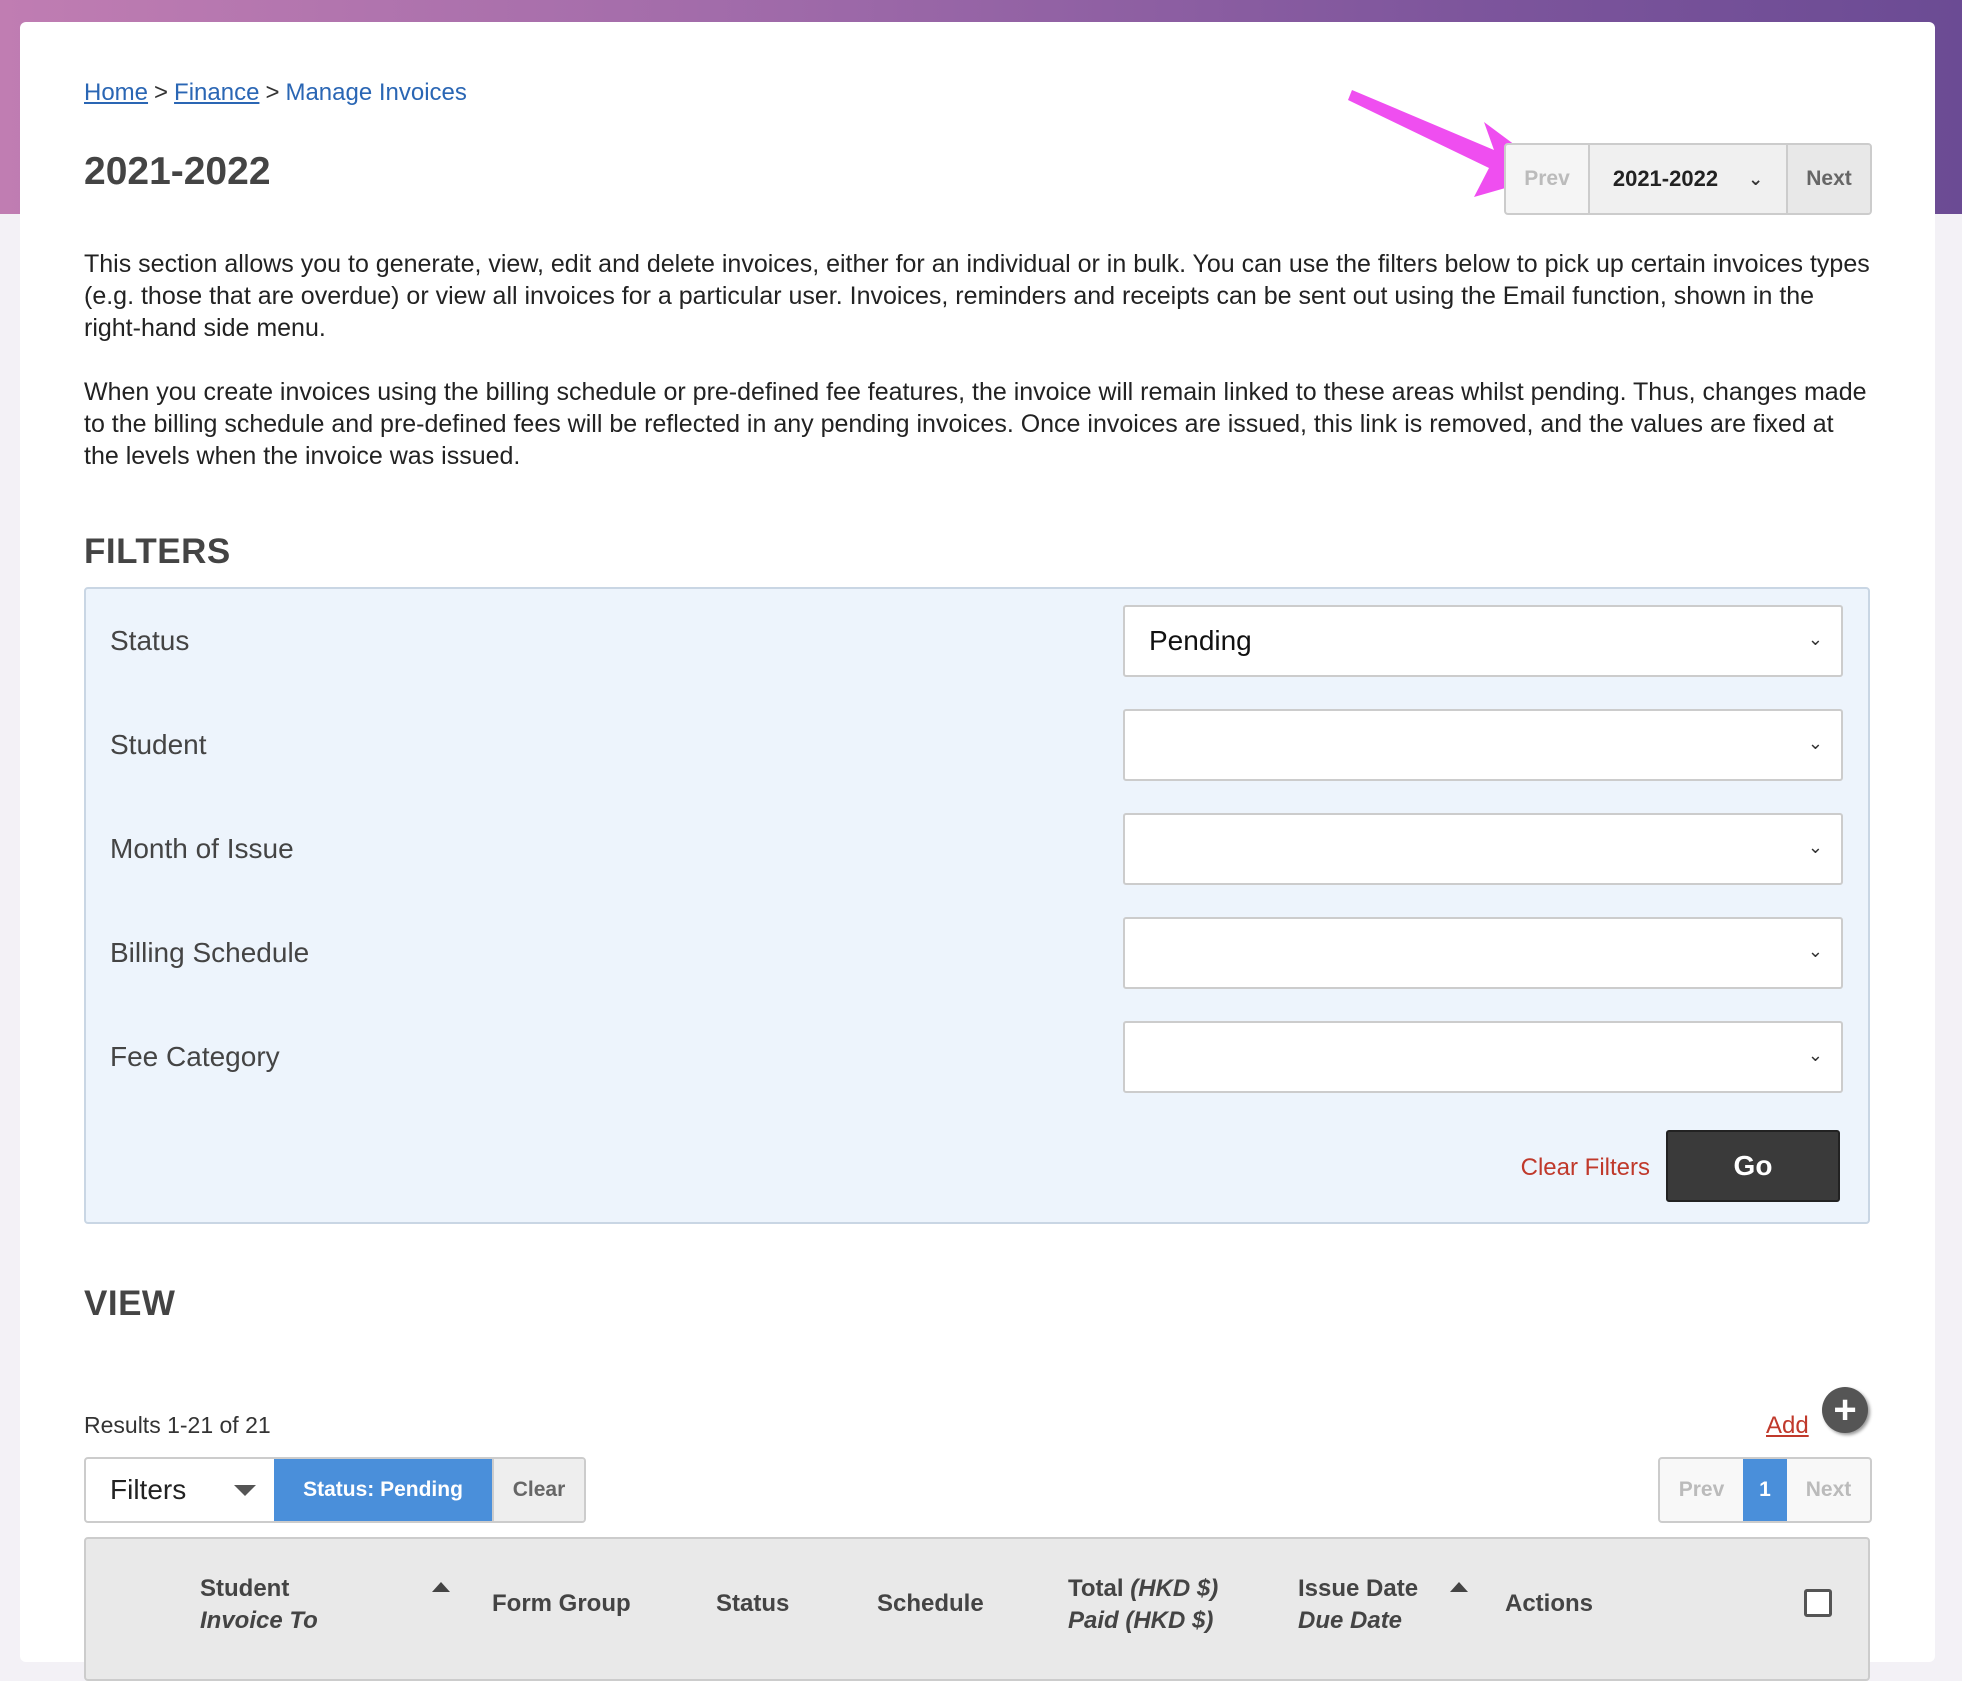 The height and width of the screenshot is (1681, 1962). I want to click on breadcrumb: Home > Finance > Manage Invoices, so click(275, 93).